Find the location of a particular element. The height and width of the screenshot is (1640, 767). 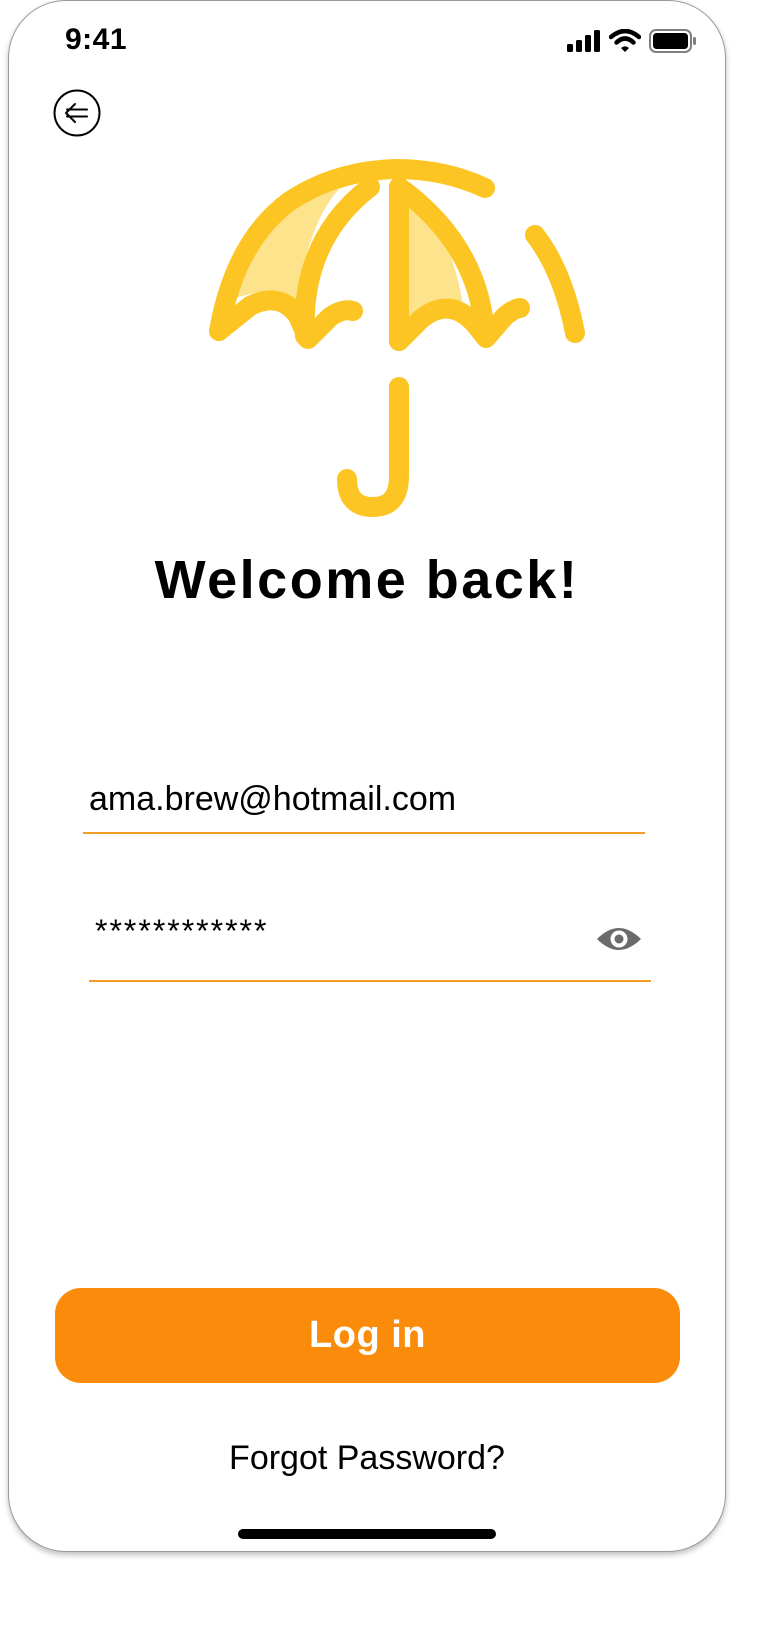

show-password-button is located at coordinates (619, 939).